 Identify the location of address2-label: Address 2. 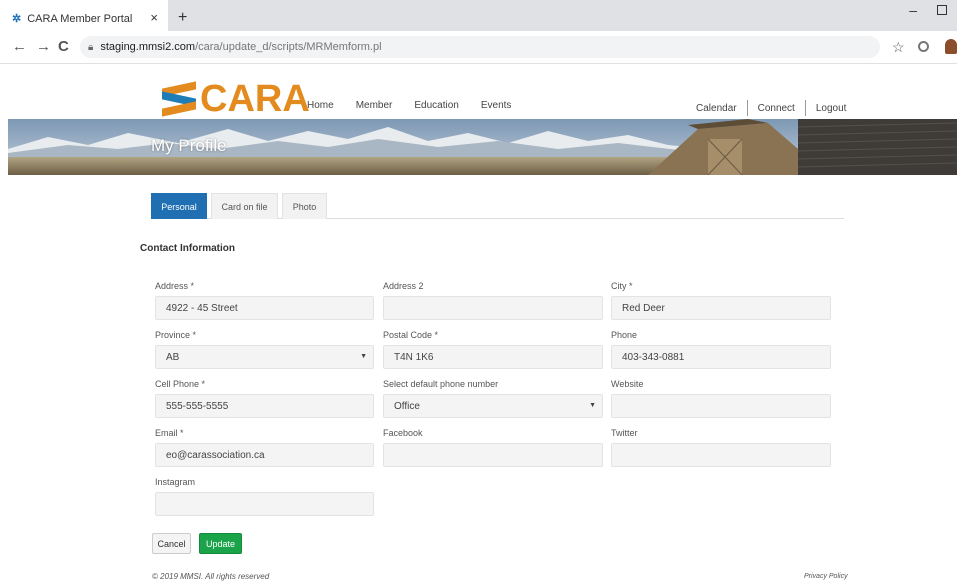
(403, 286).